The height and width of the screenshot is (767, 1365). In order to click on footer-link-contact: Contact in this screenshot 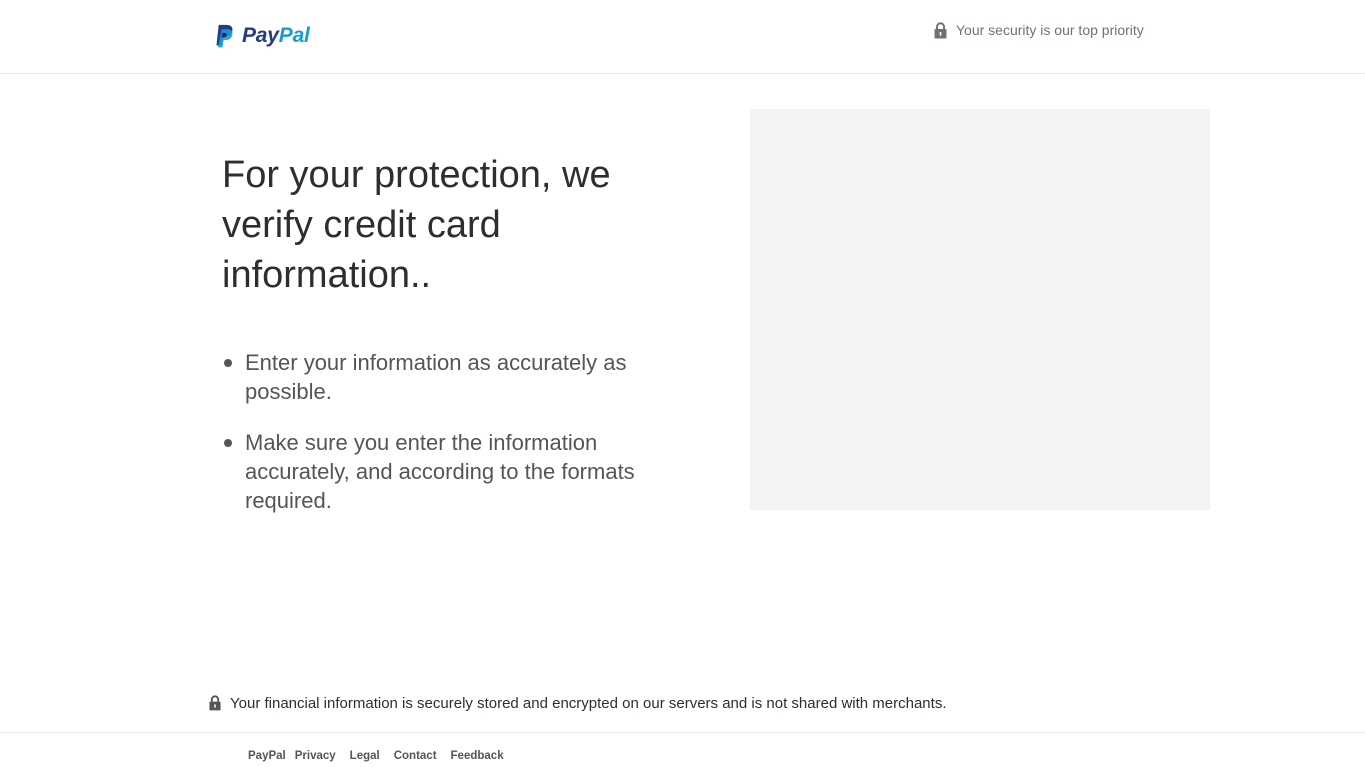, I will do `click(415, 756)`.